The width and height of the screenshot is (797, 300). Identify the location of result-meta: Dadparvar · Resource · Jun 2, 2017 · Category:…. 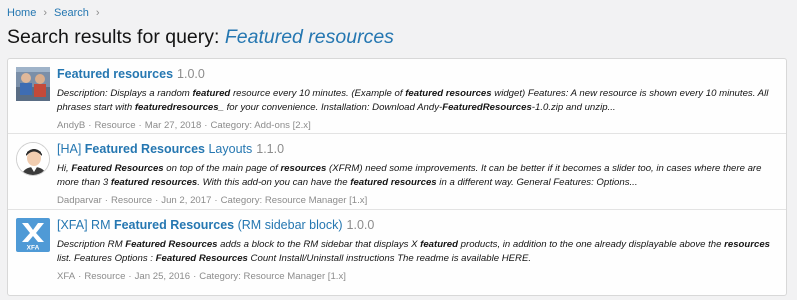
(212, 200).